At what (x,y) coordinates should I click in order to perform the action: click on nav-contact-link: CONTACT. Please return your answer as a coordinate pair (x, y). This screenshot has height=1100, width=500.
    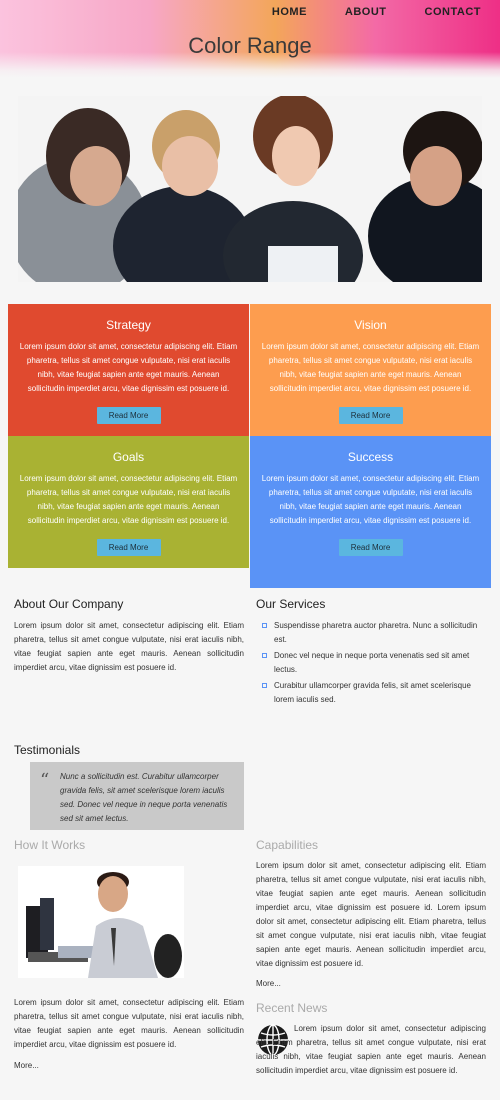
    Looking at the image, I should click on (453, 12).